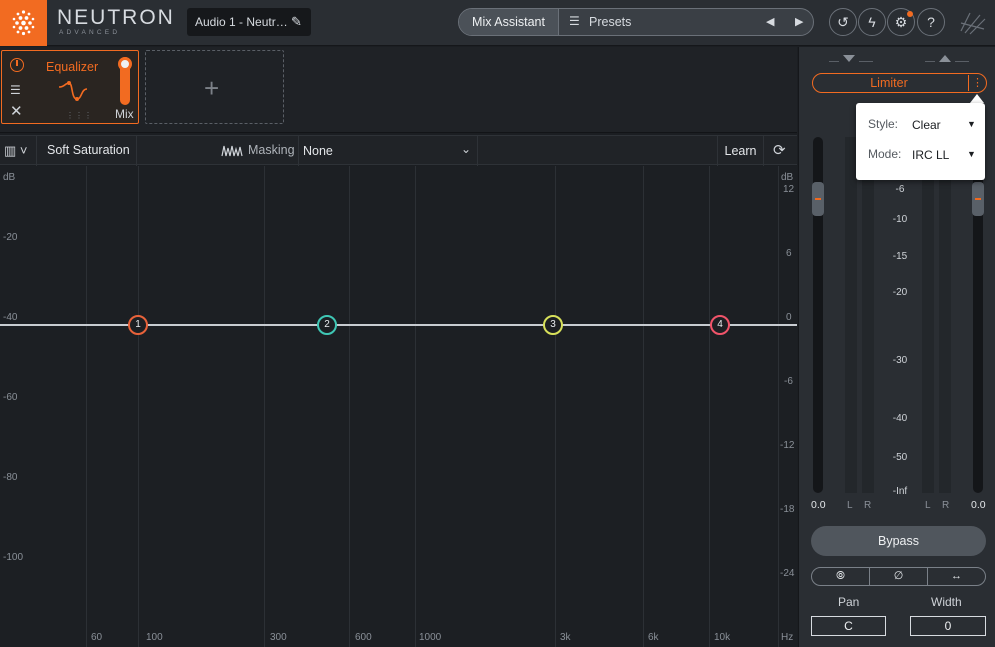 The height and width of the screenshot is (647, 995). I want to click on frequency-label: 1000, so click(430, 637).